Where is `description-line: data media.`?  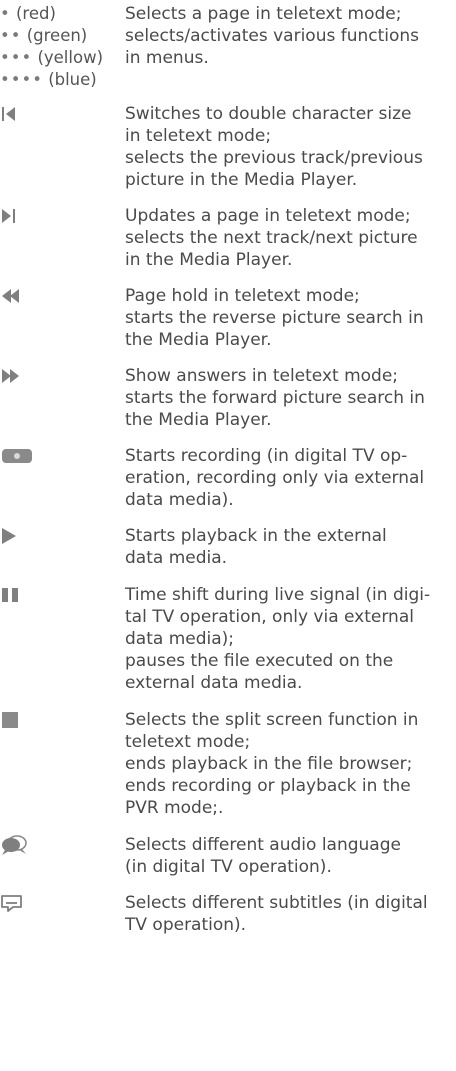 description-line: data media. is located at coordinates (176, 558).